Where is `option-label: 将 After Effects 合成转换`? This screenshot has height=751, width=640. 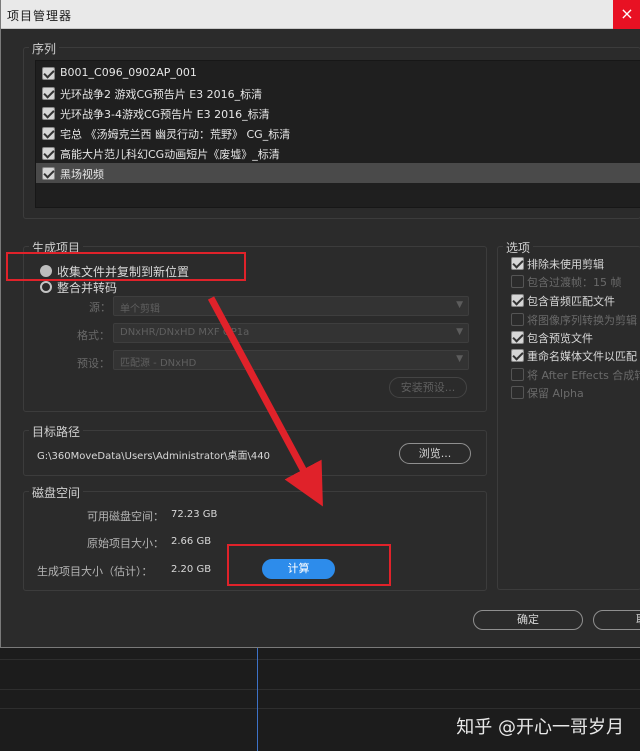 option-label: 将 After Effects 合成转换 is located at coordinates (583, 375).